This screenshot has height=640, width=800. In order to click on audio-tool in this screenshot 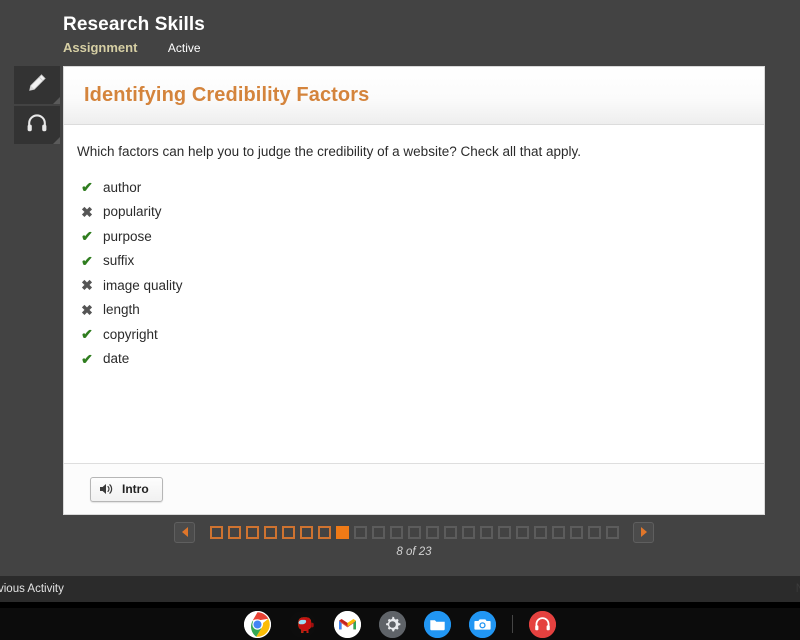, I will do `click(37, 125)`.